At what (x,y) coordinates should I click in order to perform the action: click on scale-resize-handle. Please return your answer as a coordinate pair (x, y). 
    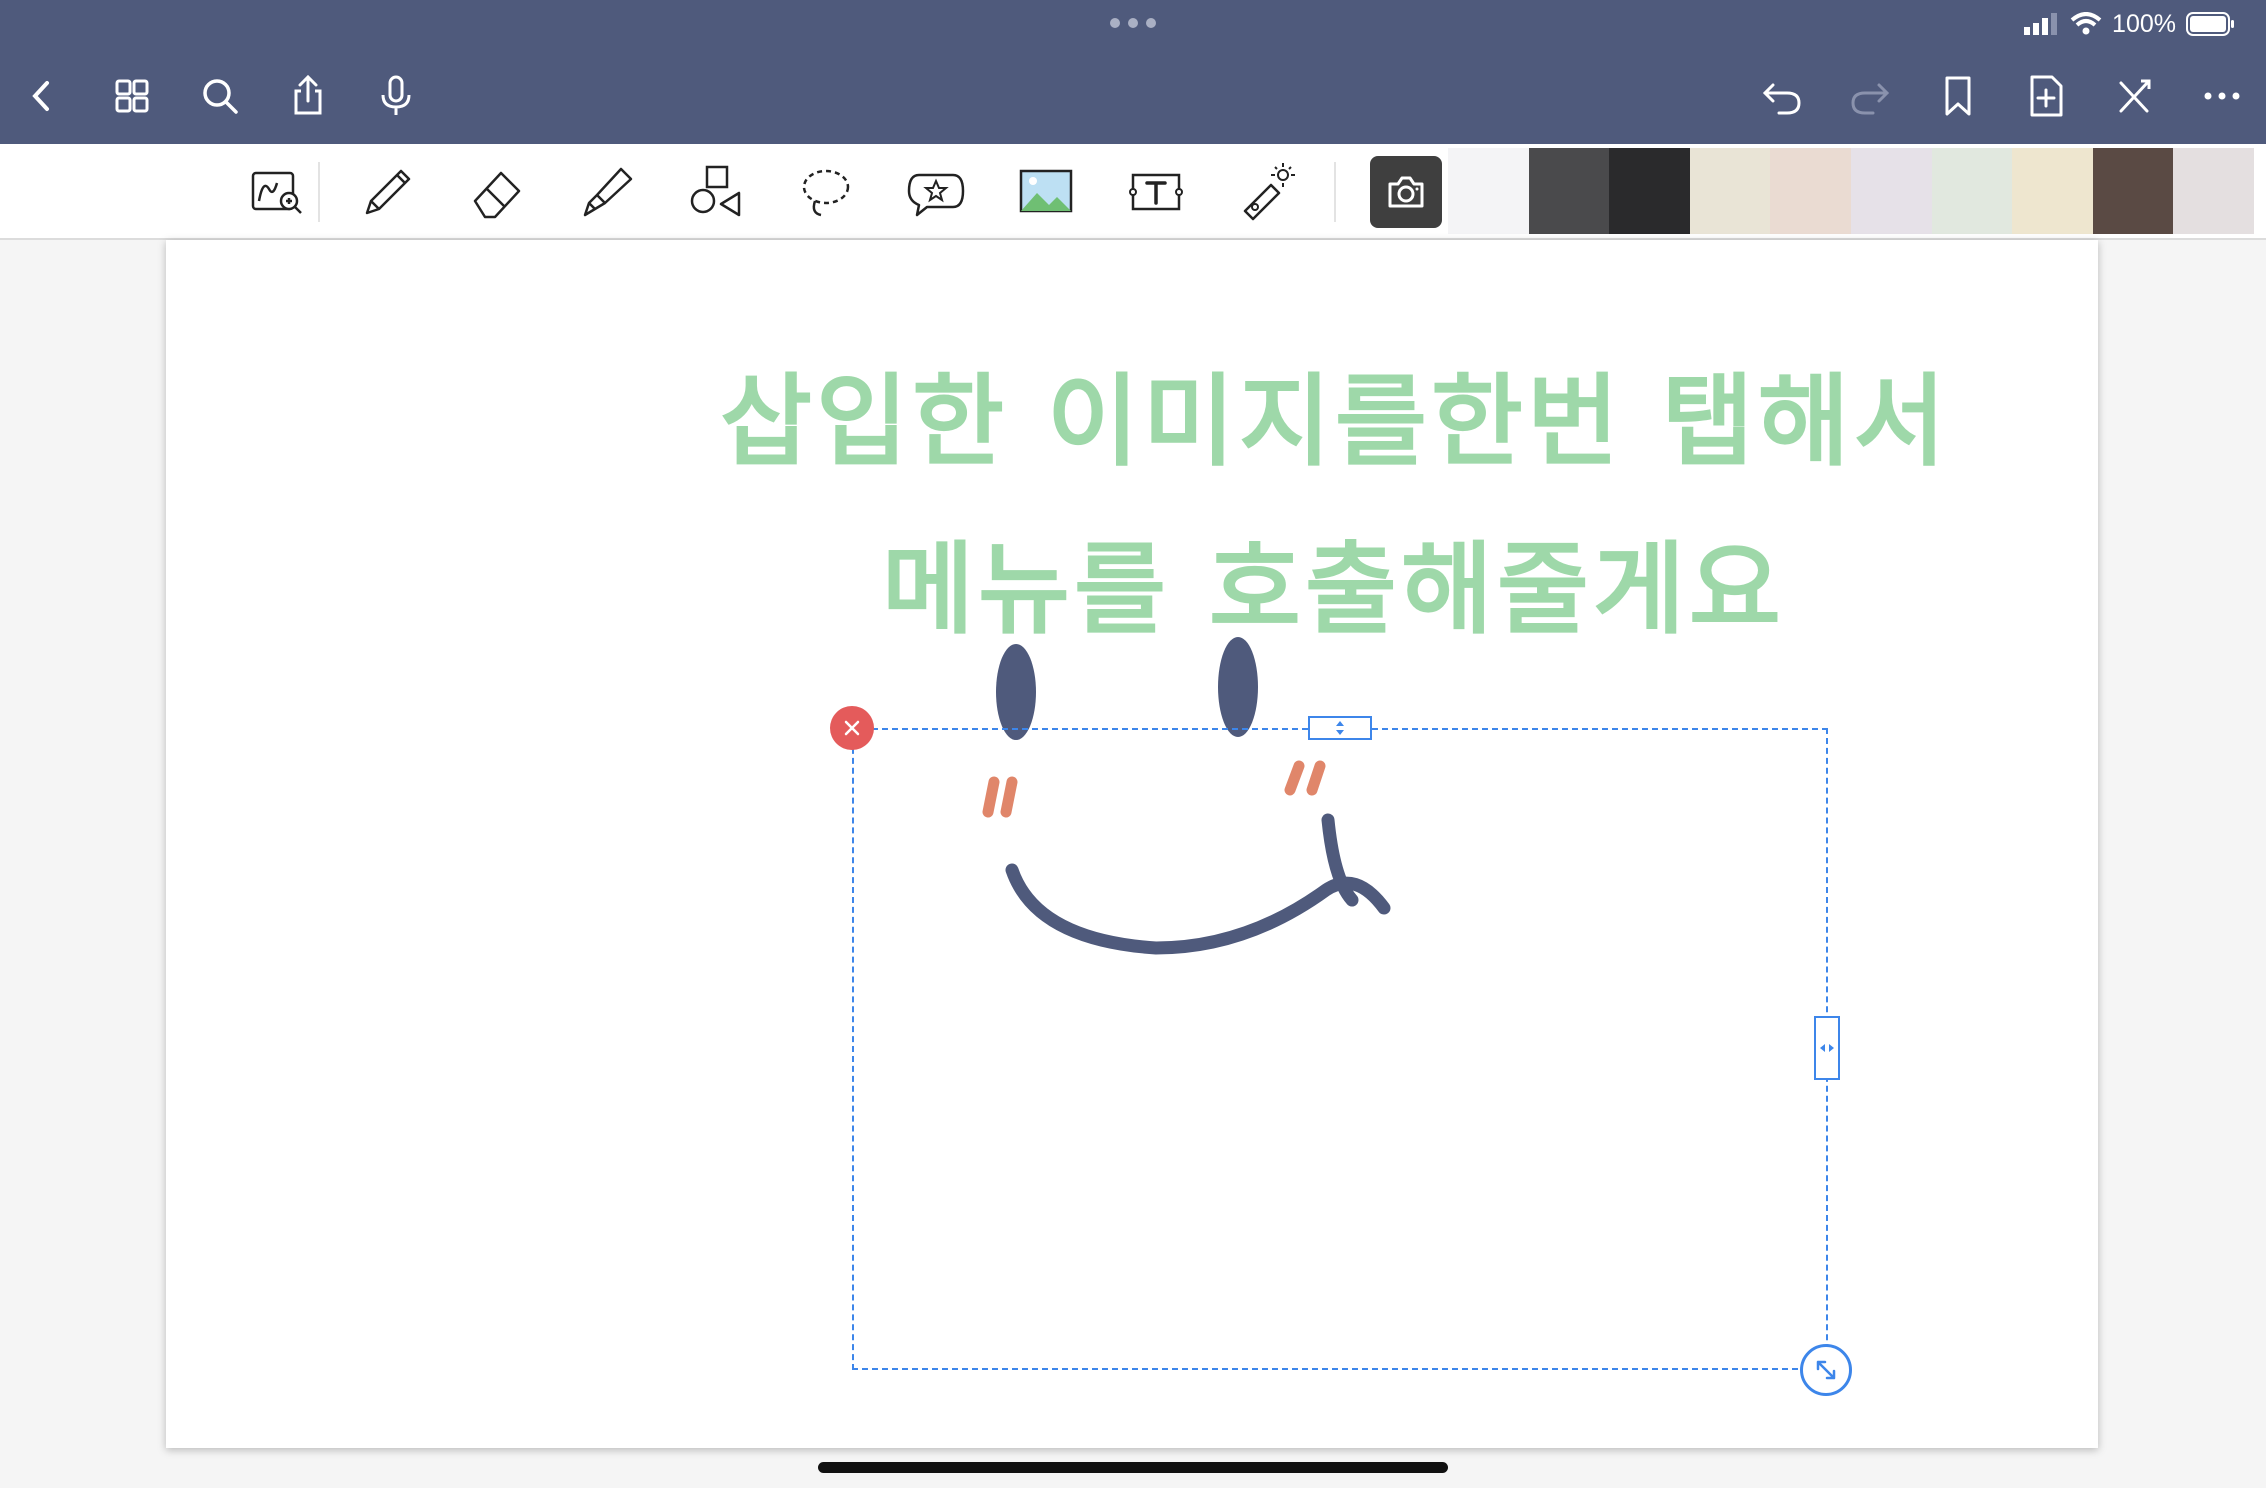
    Looking at the image, I should click on (1826, 1370).